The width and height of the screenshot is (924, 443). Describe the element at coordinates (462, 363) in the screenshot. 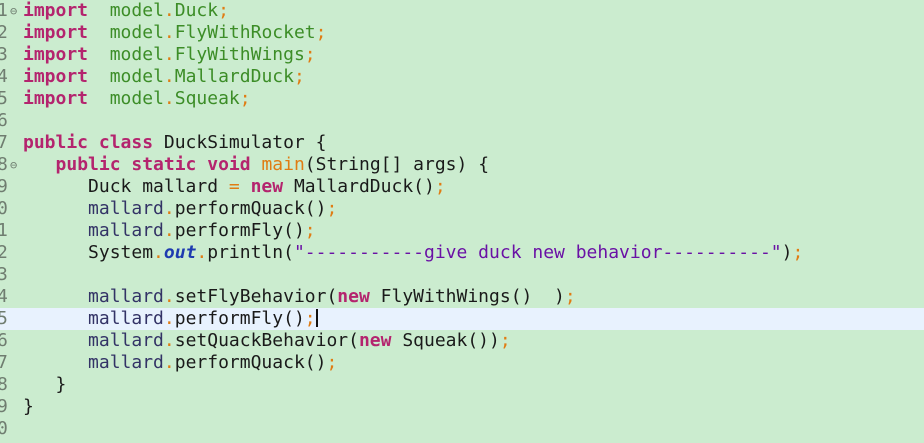

I see `code-line: 7 mallard.performQuack();` at that location.